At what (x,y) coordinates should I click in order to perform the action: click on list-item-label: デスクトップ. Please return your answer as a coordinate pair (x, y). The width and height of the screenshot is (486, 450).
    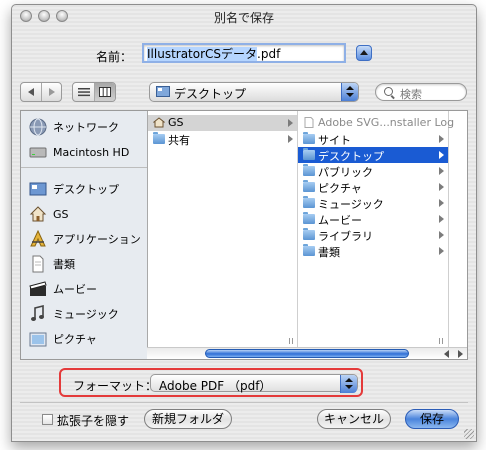
    Looking at the image, I should click on (351, 156).